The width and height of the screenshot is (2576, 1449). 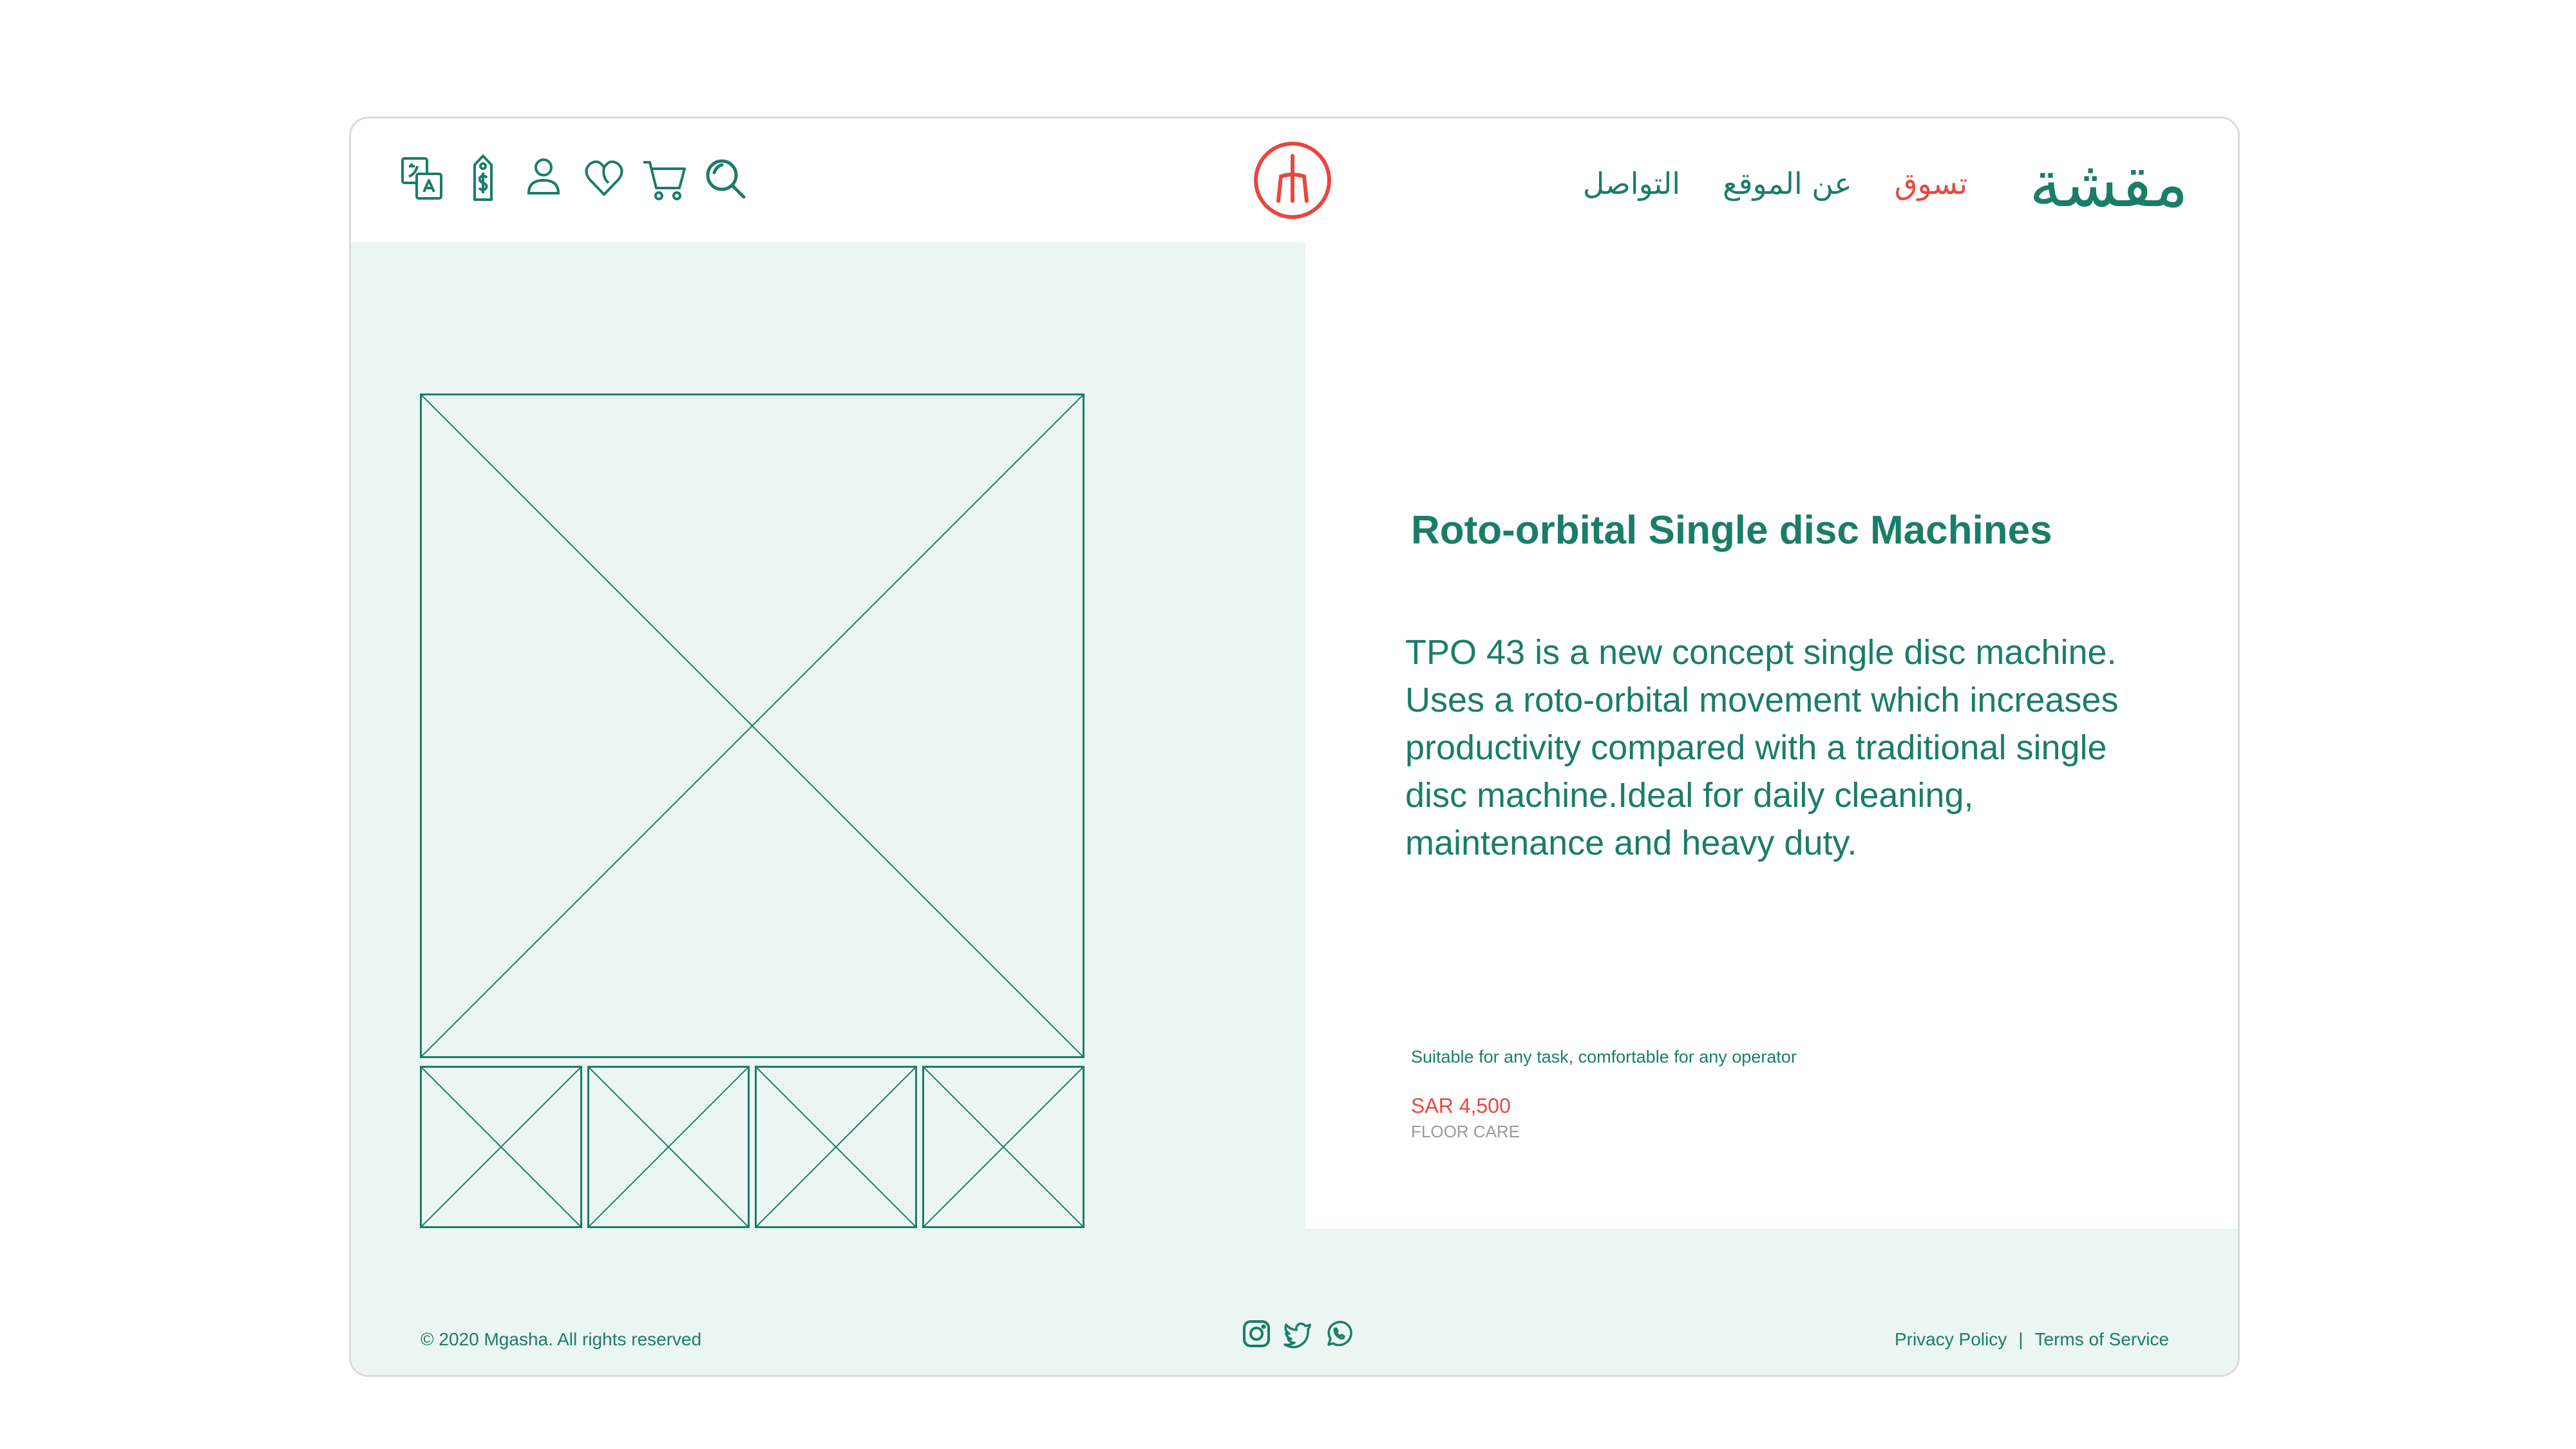 I want to click on site-emblem-logo, so click(x=1292, y=180).